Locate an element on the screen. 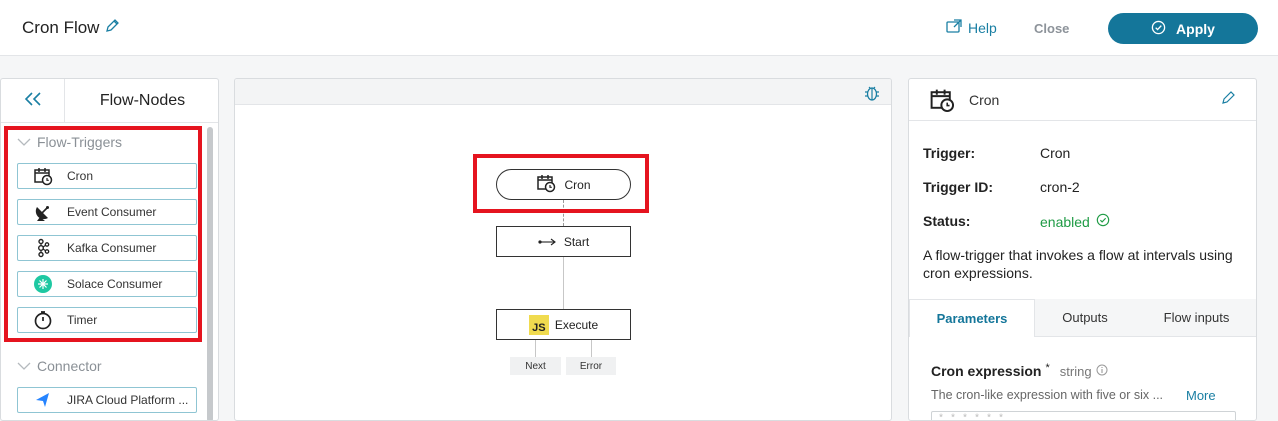 Image resolution: width=1278 pixels, height=421 pixels. double-chevron-left-icon is located at coordinates (33, 101).